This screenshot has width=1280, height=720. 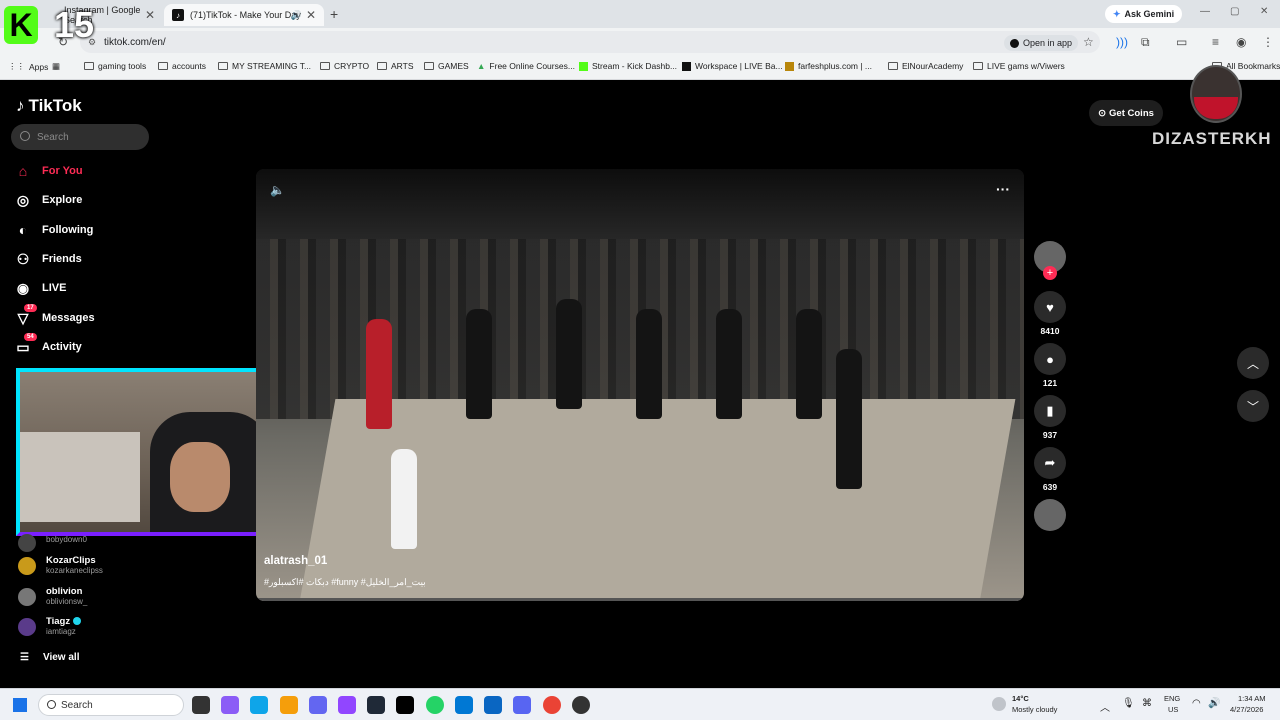 What do you see at coordinates (94, 259) in the screenshot?
I see `nav-friends: ⚇ Friends` at bounding box center [94, 259].